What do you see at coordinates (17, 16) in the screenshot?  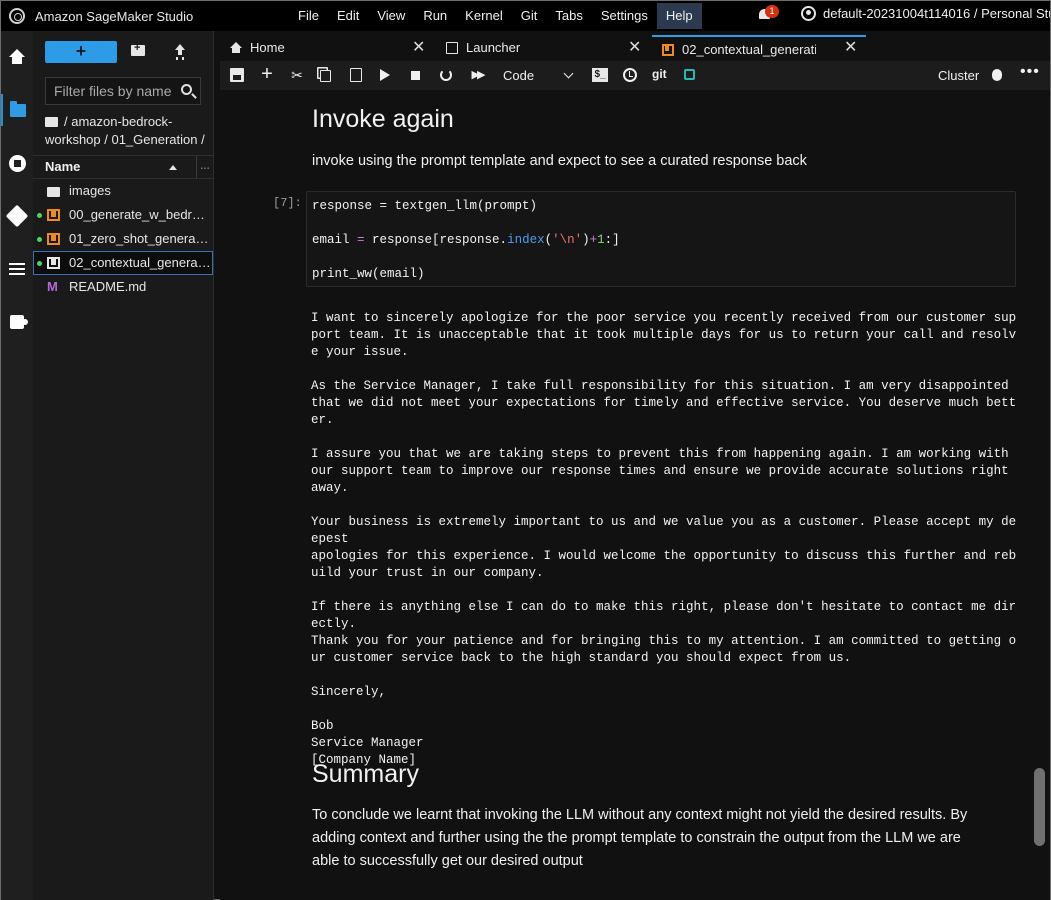 I see `sagemaker-logo-icon` at bounding box center [17, 16].